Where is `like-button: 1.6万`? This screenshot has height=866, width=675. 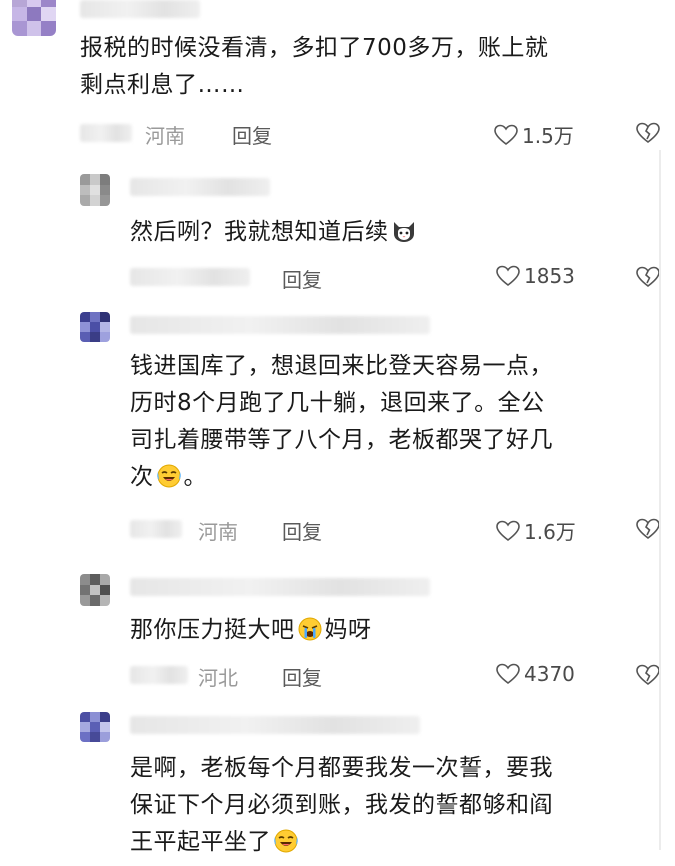 like-button: 1.6万 is located at coordinates (536, 530).